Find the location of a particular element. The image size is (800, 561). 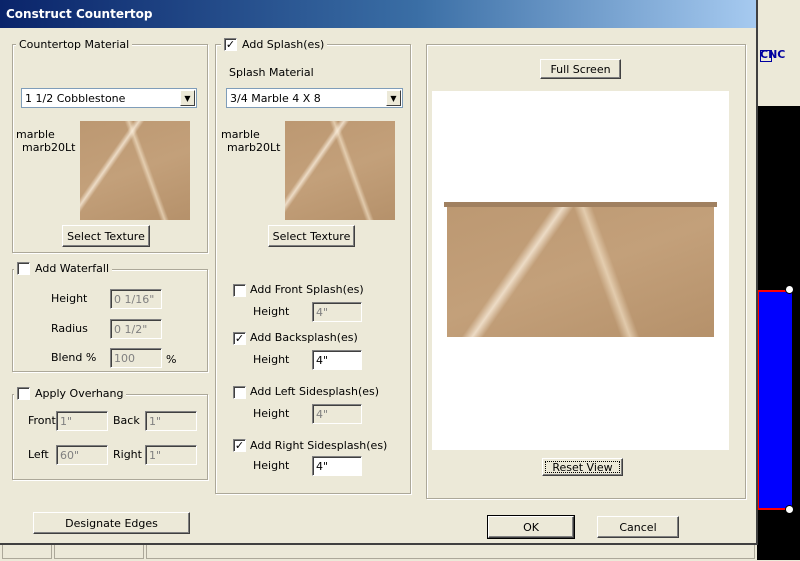

countertop-preview-slab is located at coordinates (580, 270).